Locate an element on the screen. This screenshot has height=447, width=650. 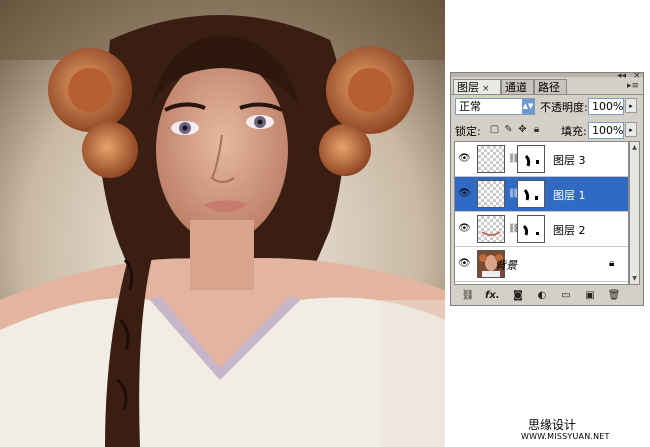
panel-titlebar is located at coordinates (547, 75).